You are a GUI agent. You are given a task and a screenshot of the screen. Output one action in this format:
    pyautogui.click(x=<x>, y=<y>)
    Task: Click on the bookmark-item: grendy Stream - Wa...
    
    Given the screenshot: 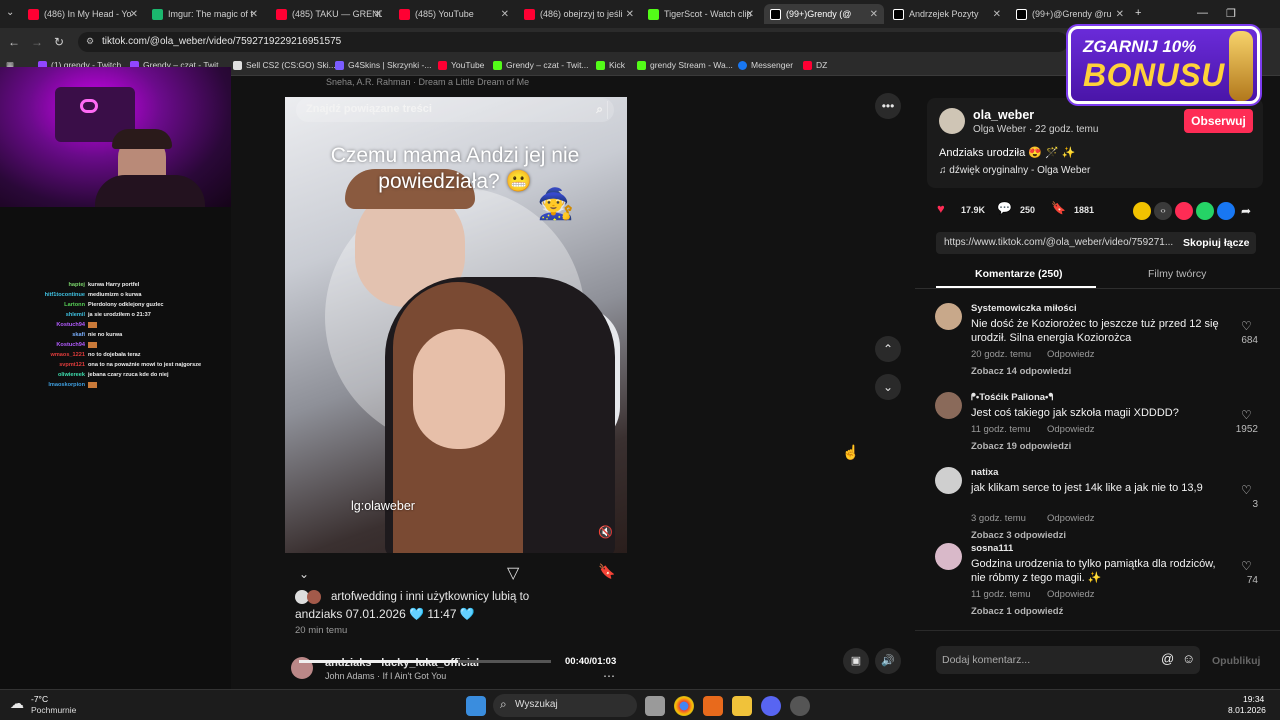 What is the action you would take?
    pyautogui.click(x=685, y=65)
    